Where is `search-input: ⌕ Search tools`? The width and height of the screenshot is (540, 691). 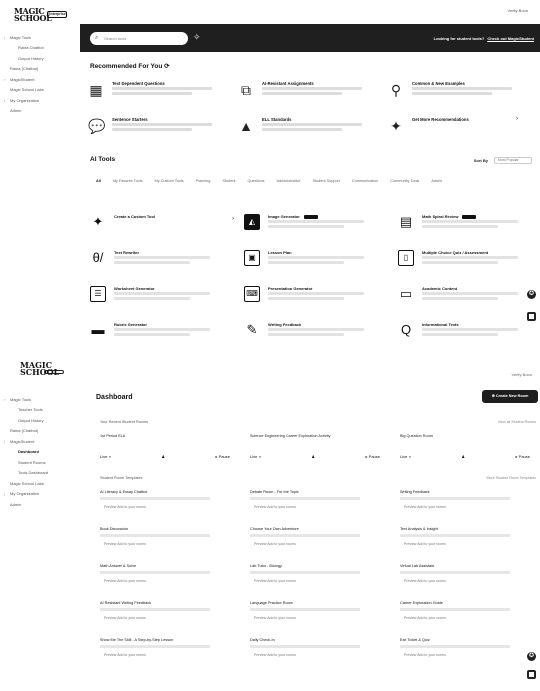
search-input: ⌕ Search tools is located at coordinates (139, 38).